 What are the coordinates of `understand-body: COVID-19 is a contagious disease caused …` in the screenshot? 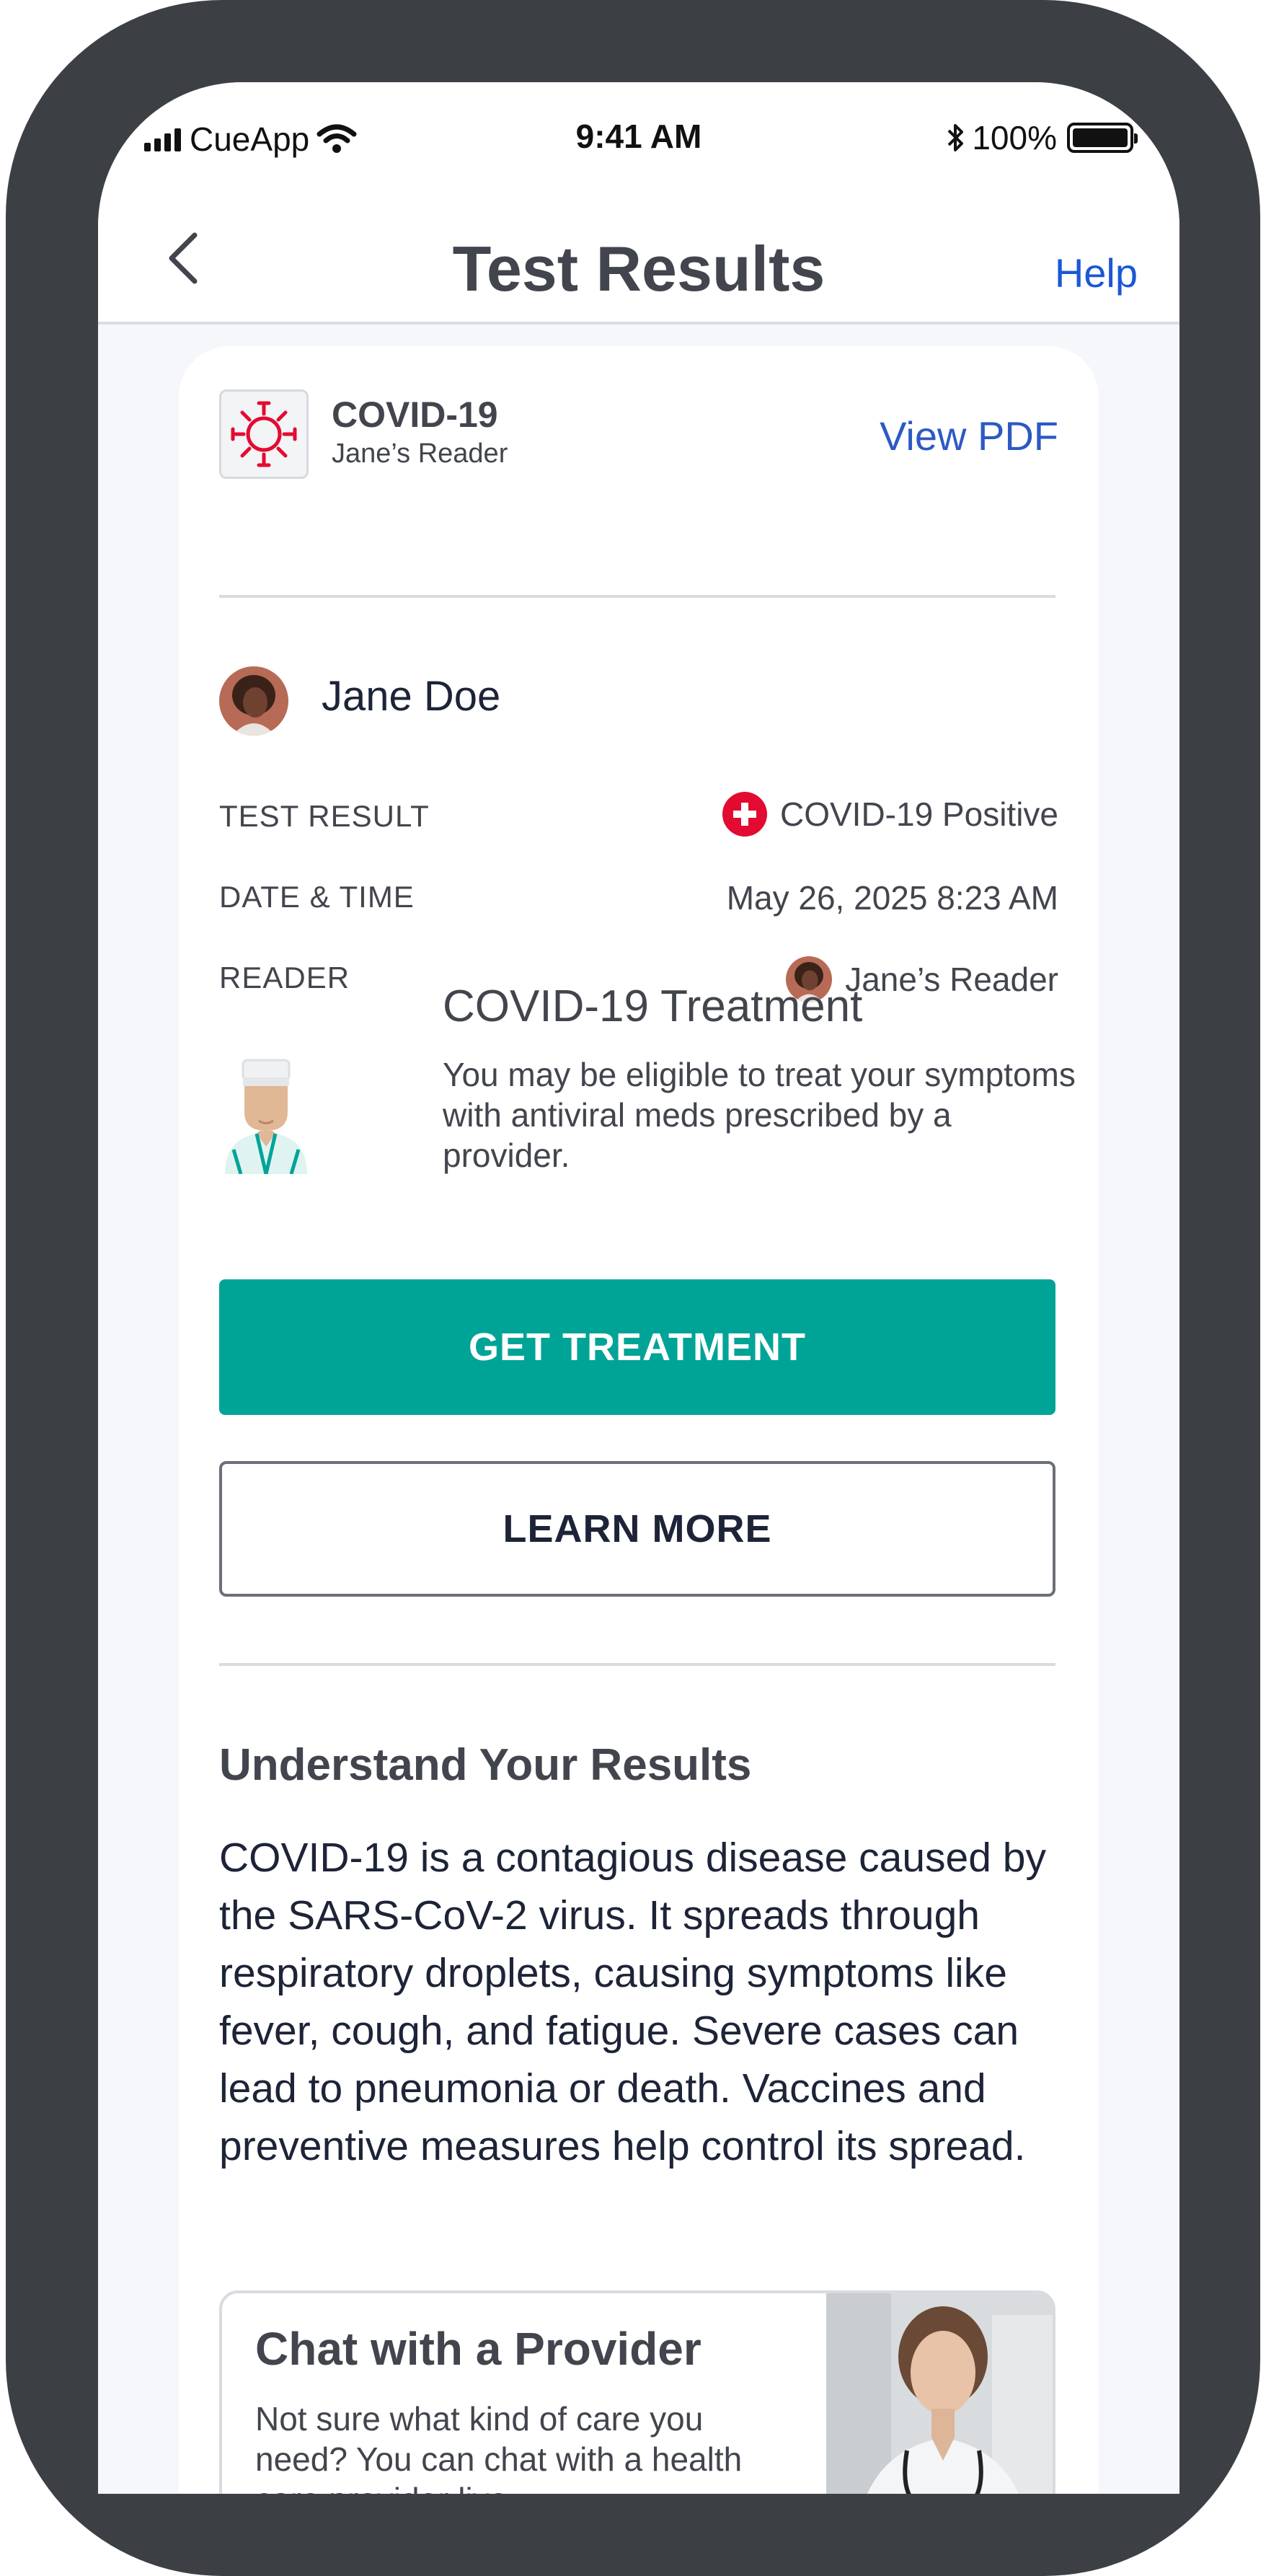 It's located at (632, 2002).